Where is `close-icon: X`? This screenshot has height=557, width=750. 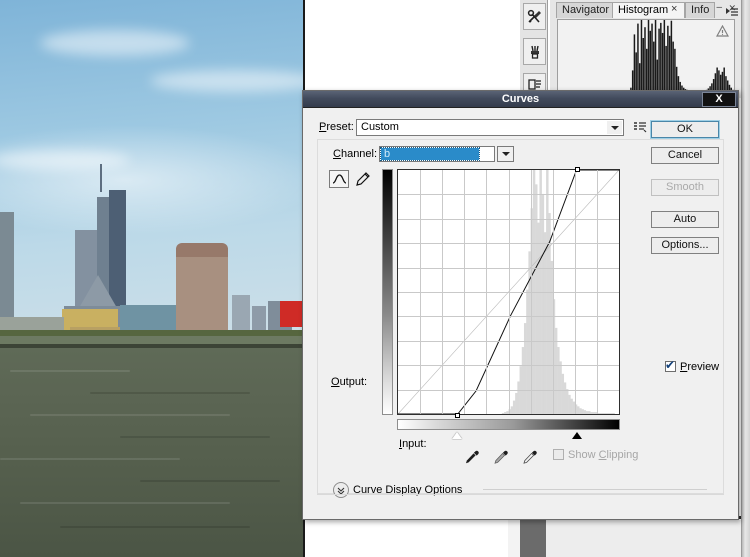 close-icon: X is located at coordinates (719, 99).